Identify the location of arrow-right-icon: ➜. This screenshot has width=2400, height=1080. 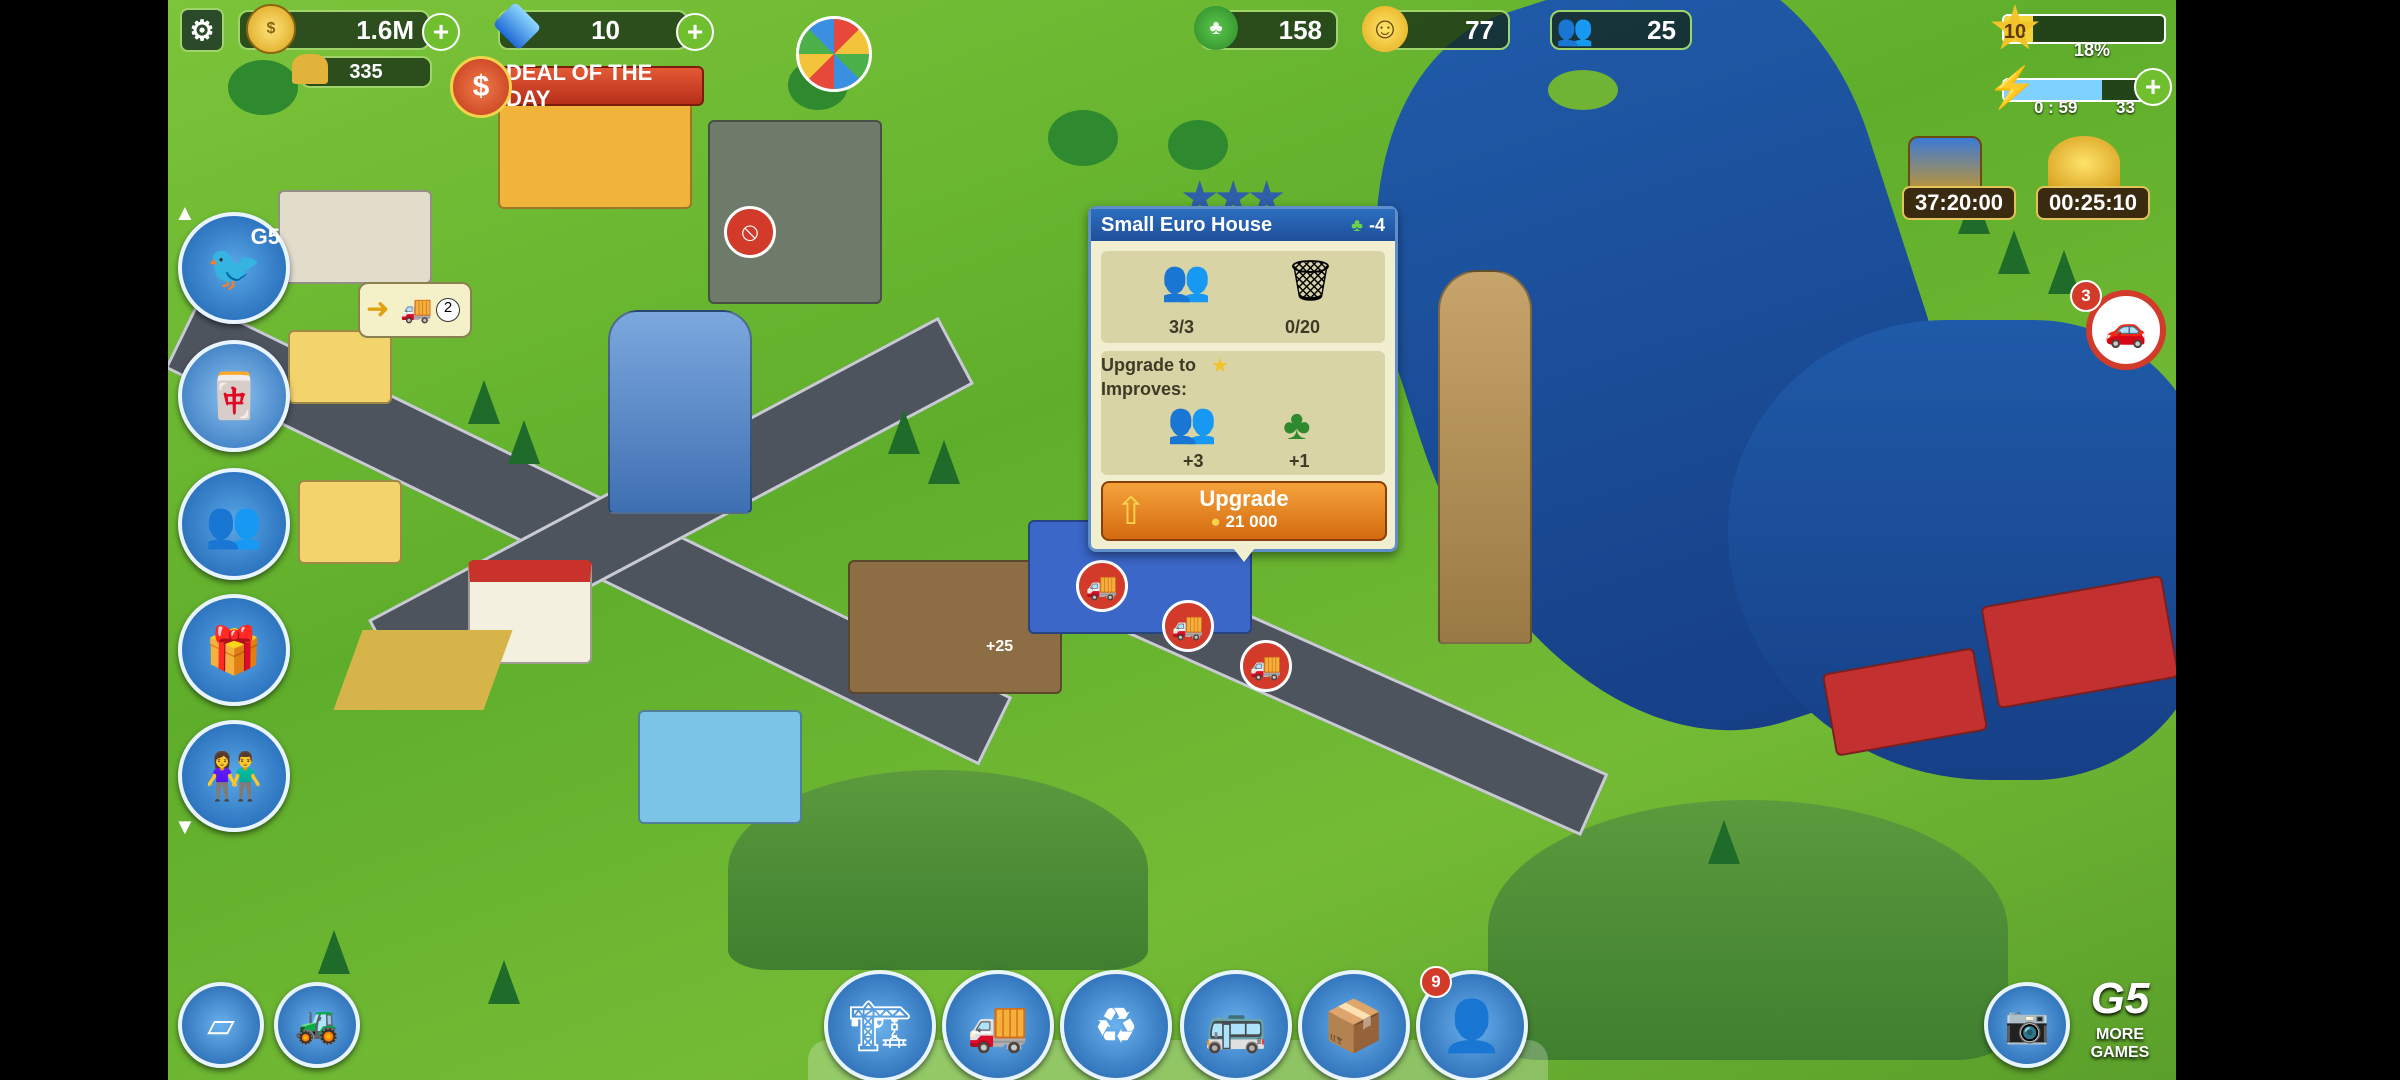
(378, 308).